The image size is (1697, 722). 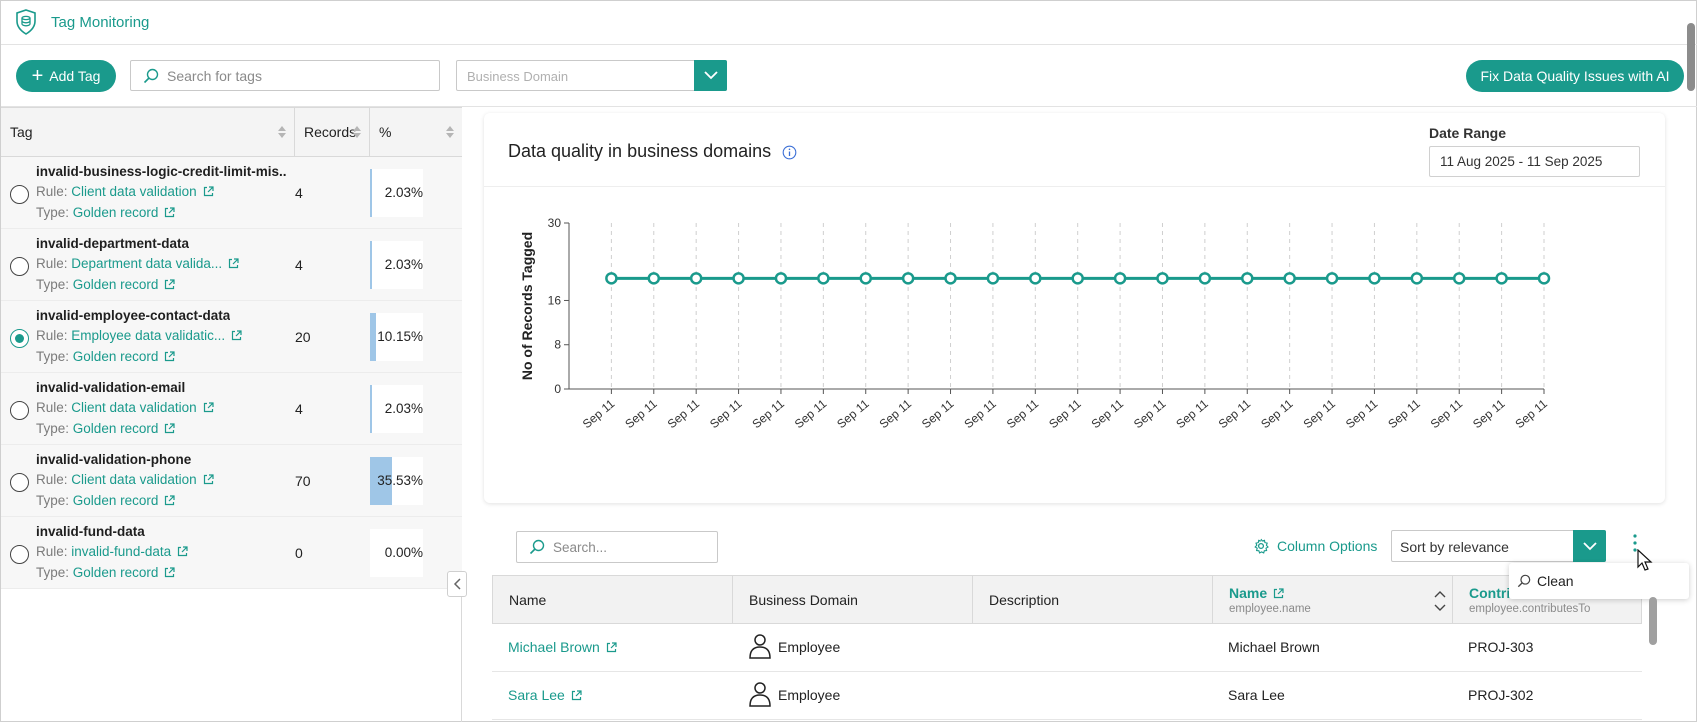 I want to click on business-domain-select: Business Domain, so click(x=591, y=75).